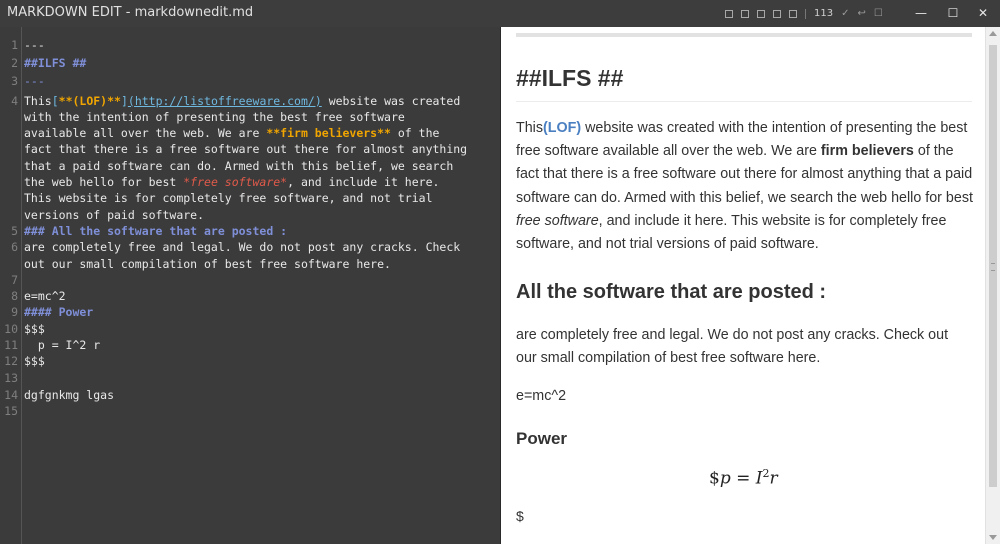 The width and height of the screenshot is (1000, 544). I want to click on editor-line: 2 ##ILFS ##, so click(49, 63).